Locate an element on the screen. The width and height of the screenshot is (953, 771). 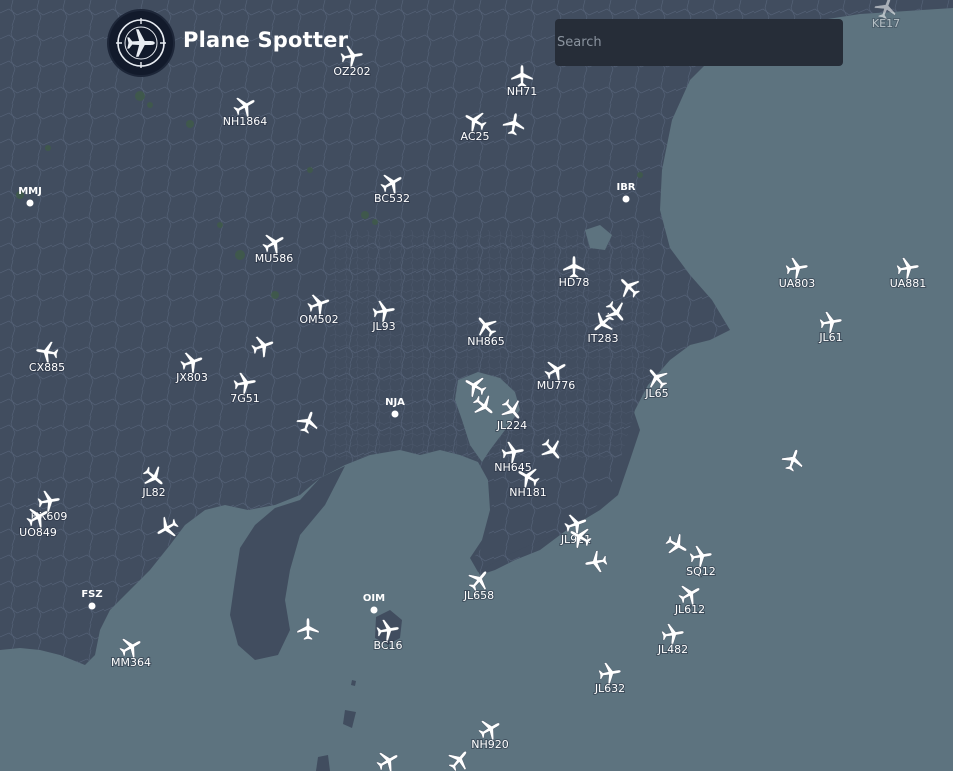
flight-callsign-label: JL612 is located at coordinates (689, 609).